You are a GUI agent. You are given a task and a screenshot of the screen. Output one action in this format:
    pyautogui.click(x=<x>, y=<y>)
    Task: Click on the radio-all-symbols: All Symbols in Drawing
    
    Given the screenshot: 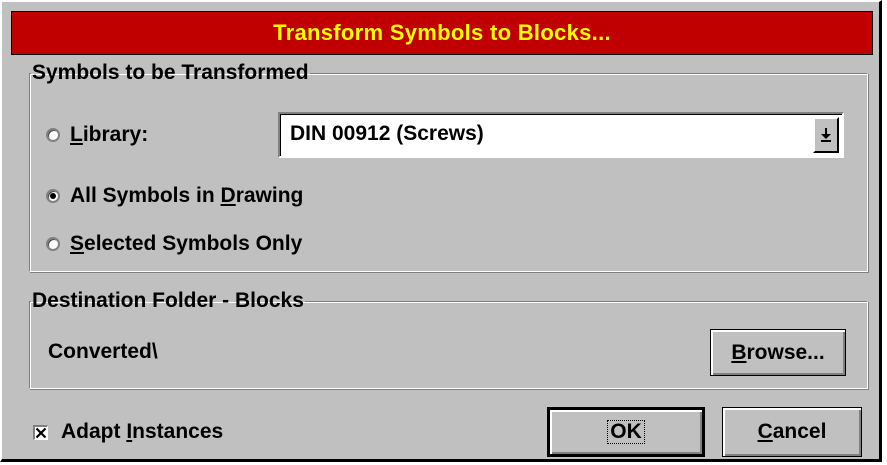 What is the action you would take?
    pyautogui.click(x=174, y=196)
    